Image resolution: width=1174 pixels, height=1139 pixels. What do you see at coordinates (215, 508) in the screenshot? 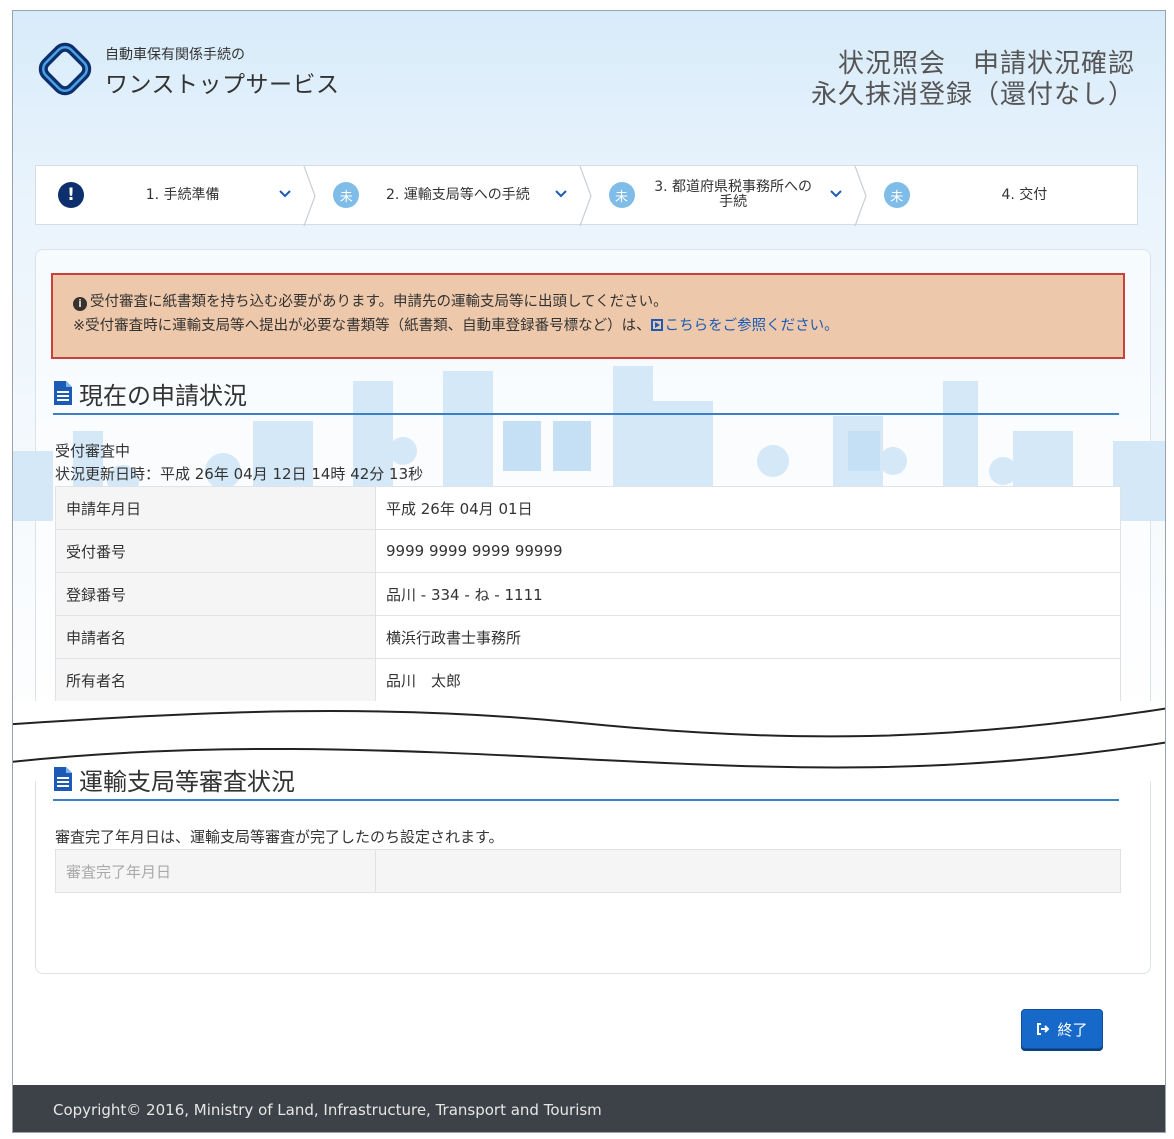
I see `row-key: 申請年月日` at bounding box center [215, 508].